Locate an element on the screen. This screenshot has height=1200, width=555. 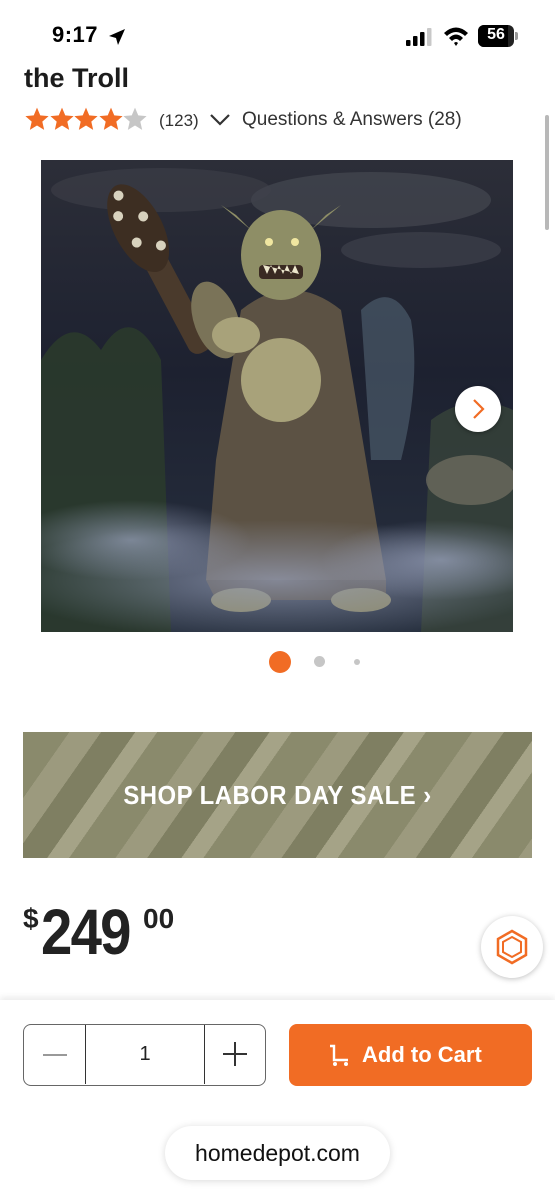
address-bar: homedepot.com is located at coordinates (277, 1153).